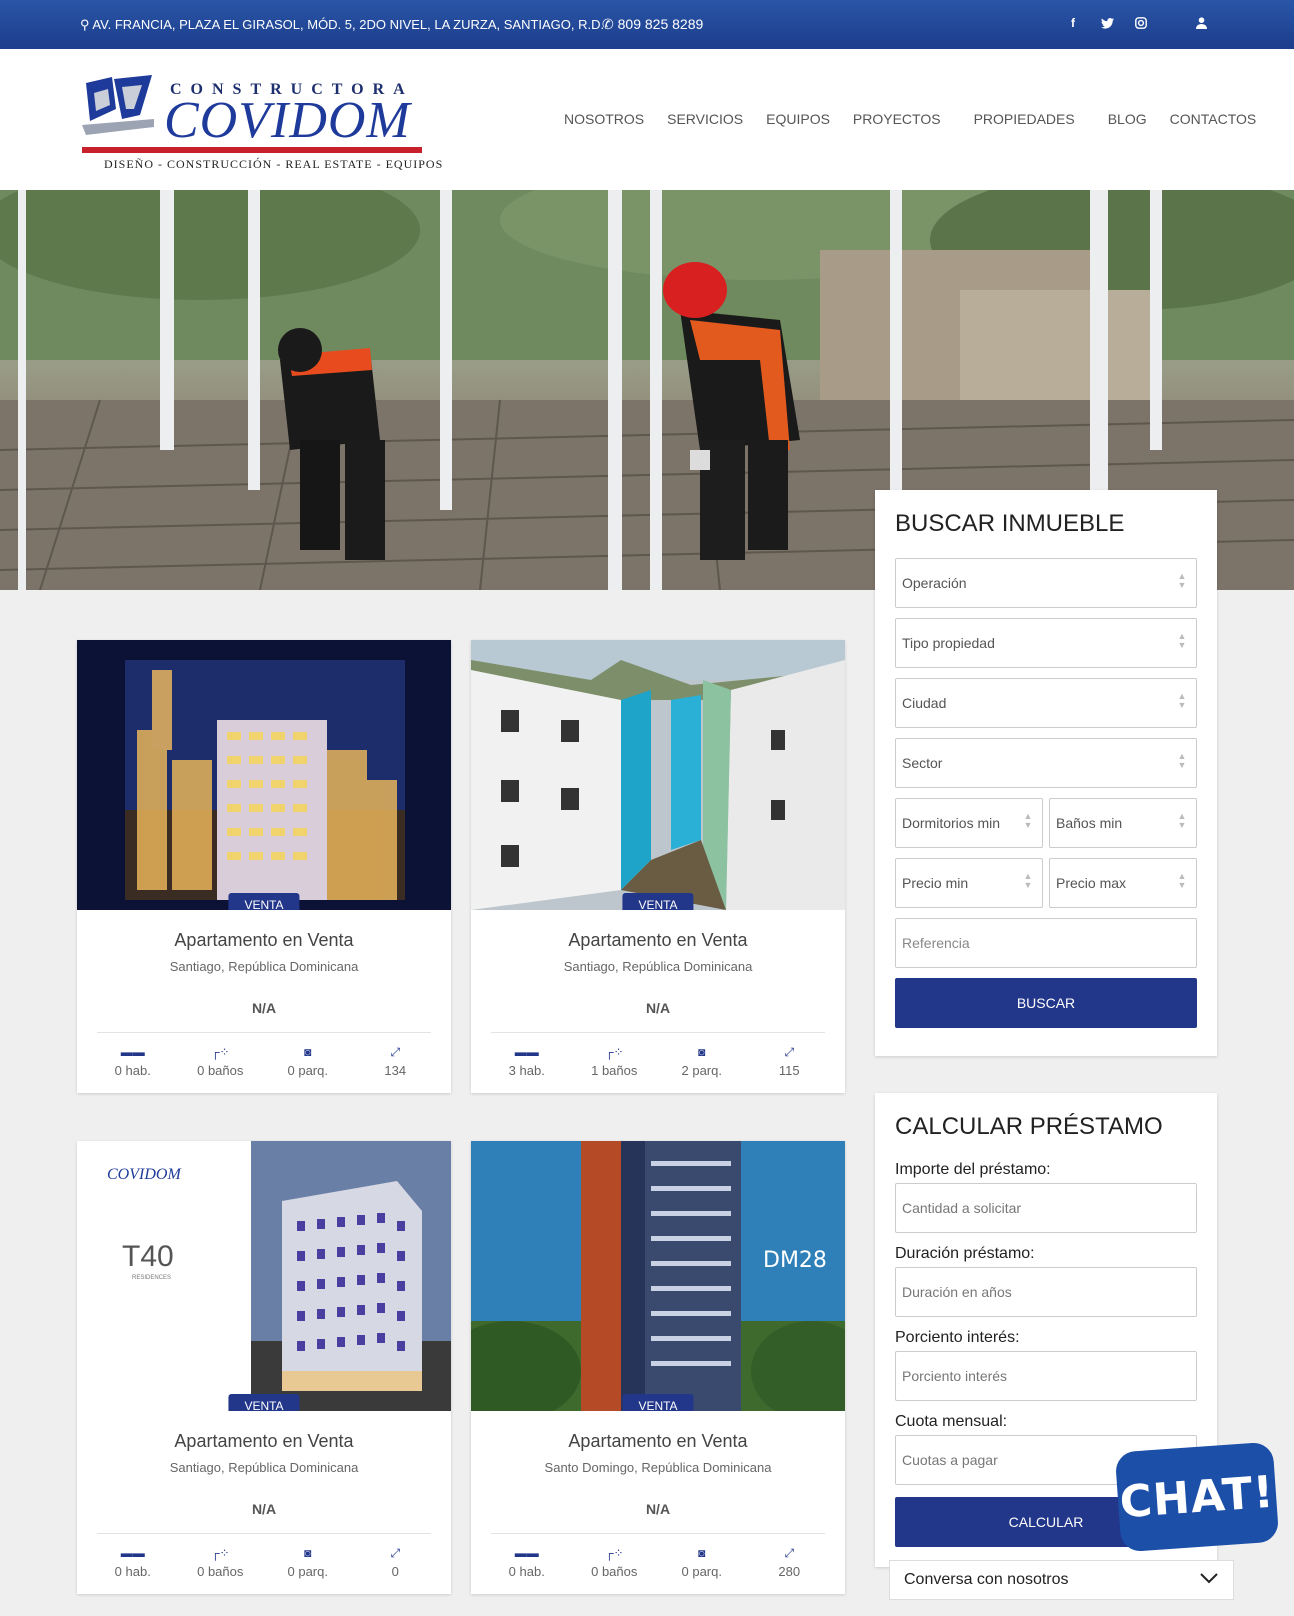 Image resolution: width=1294 pixels, height=1616 pixels. Describe the element at coordinates (1024, 119) in the screenshot. I see `nav-propiedades: PROPIEDADES` at that location.